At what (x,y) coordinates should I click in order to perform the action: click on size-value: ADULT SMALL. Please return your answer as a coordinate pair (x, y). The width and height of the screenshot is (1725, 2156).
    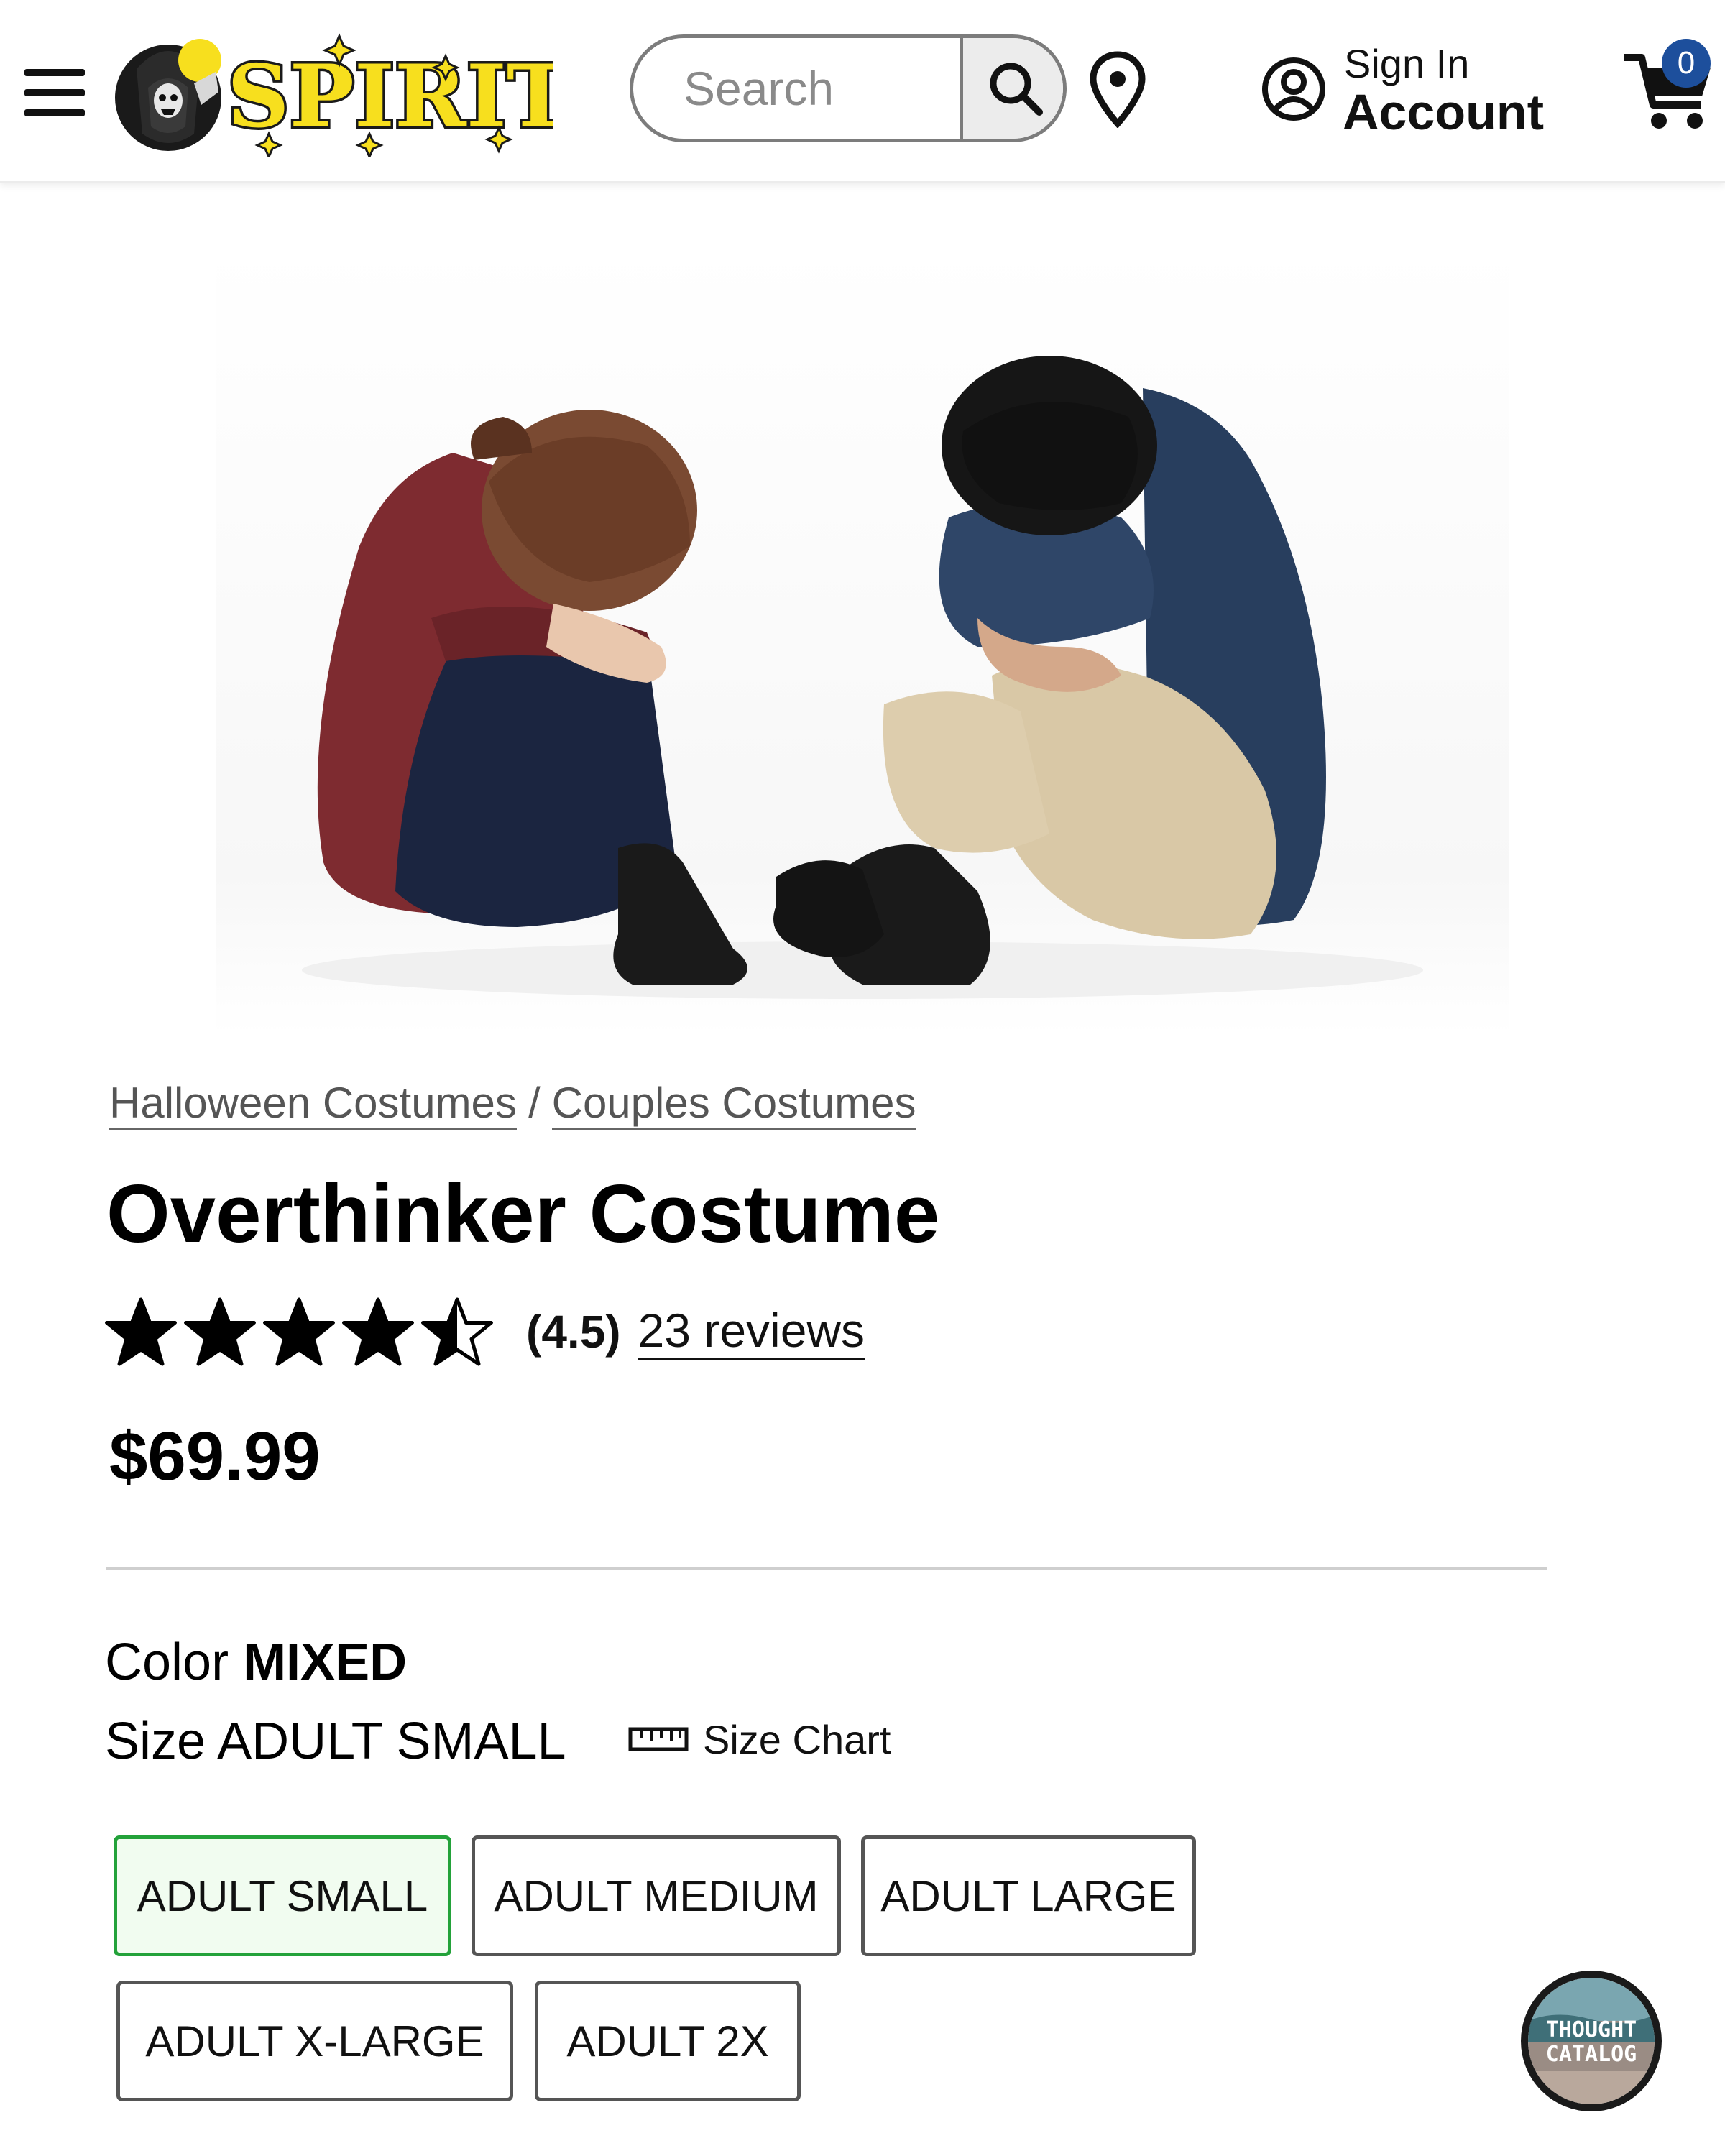
    Looking at the image, I should click on (391, 1741).